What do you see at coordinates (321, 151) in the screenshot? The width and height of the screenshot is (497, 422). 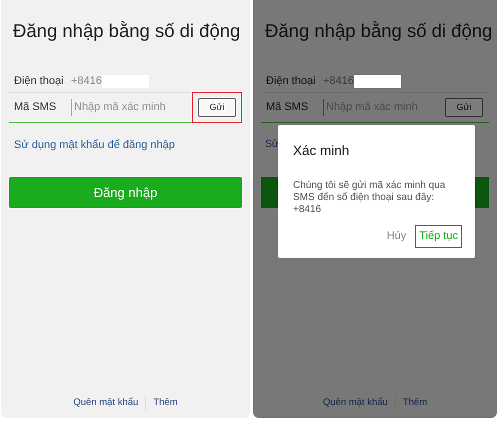 I see `dialog-title: Xác minh` at bounding box center [321, 151].